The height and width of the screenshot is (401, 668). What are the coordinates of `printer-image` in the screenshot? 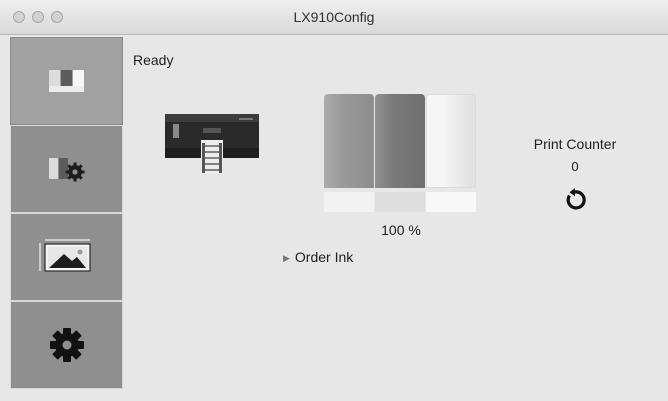 It's located at (212, 144).